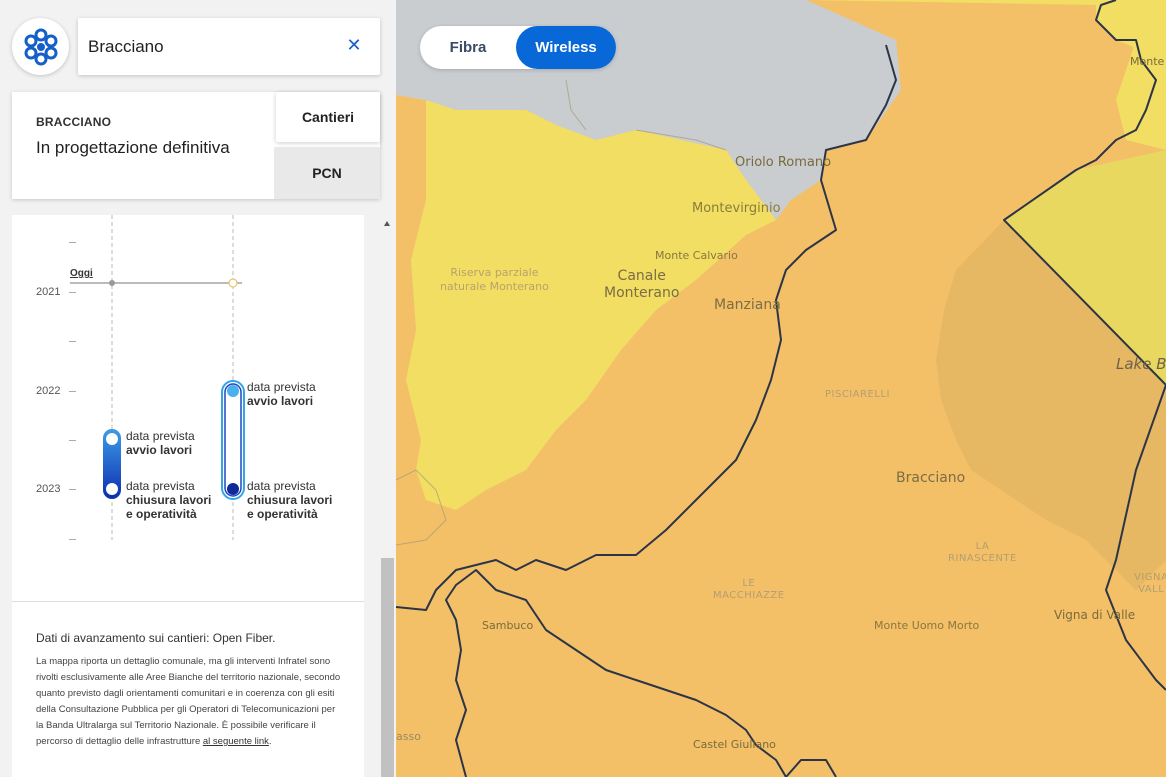 The height and width of the screenshot is (777, 1166). I want to click on toggle-wireless: Wireless, so click(566, 47).